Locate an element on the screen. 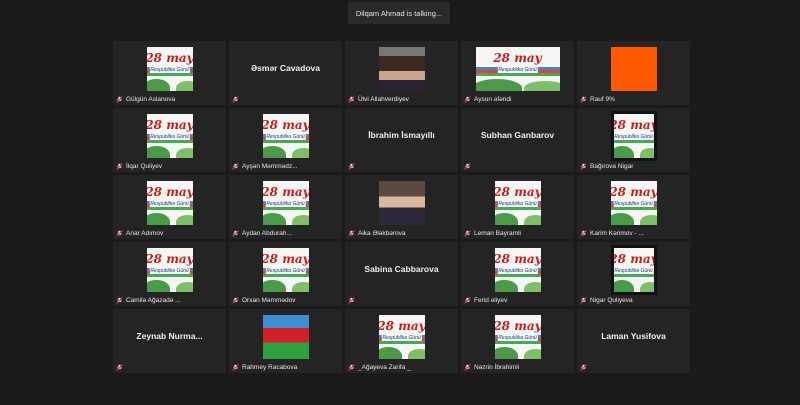 The image size is (800, 405). participant-tile: 28 may Respublika Günü Ferid əliyev is located at coordinates (517, 274).